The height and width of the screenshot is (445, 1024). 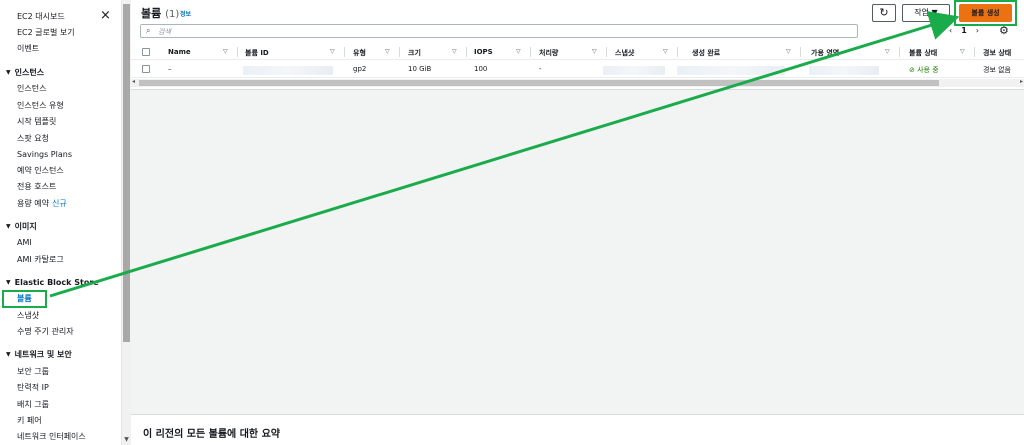 I want to click on sidebar-scrollbar: ▼, so click(x=126, y=222).